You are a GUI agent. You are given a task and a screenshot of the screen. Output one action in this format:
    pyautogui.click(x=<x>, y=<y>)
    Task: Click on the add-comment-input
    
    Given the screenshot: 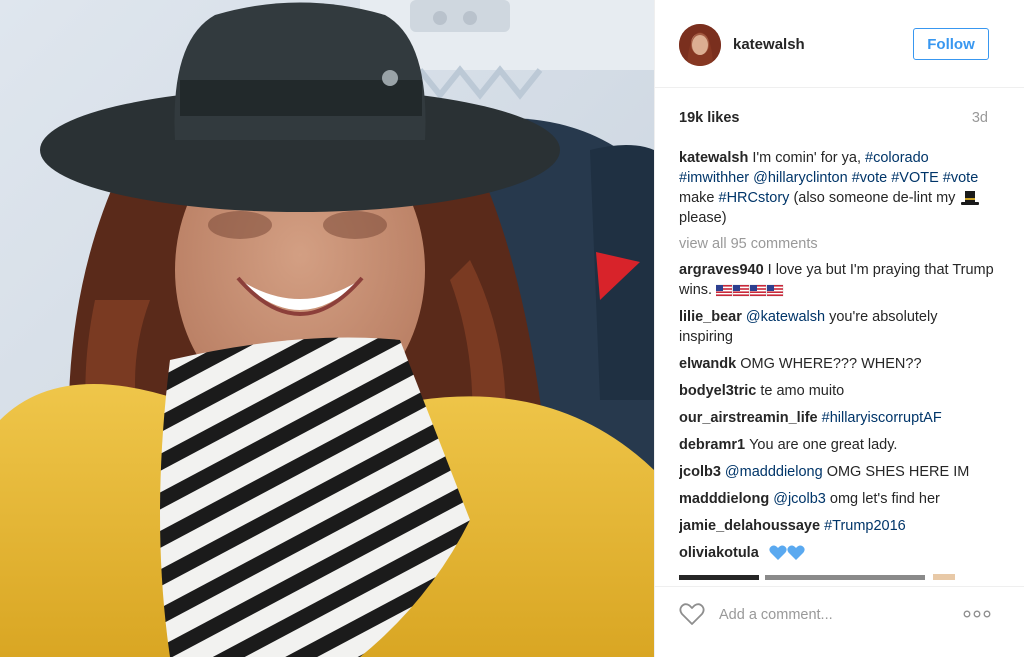 What is the action you would take?
    pyautogui.click(x=829, y=615)
    